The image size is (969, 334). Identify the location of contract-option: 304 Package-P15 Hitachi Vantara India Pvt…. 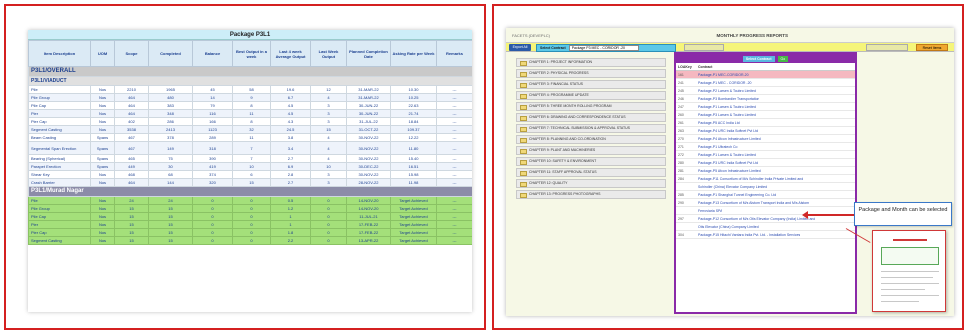
(765, 235).